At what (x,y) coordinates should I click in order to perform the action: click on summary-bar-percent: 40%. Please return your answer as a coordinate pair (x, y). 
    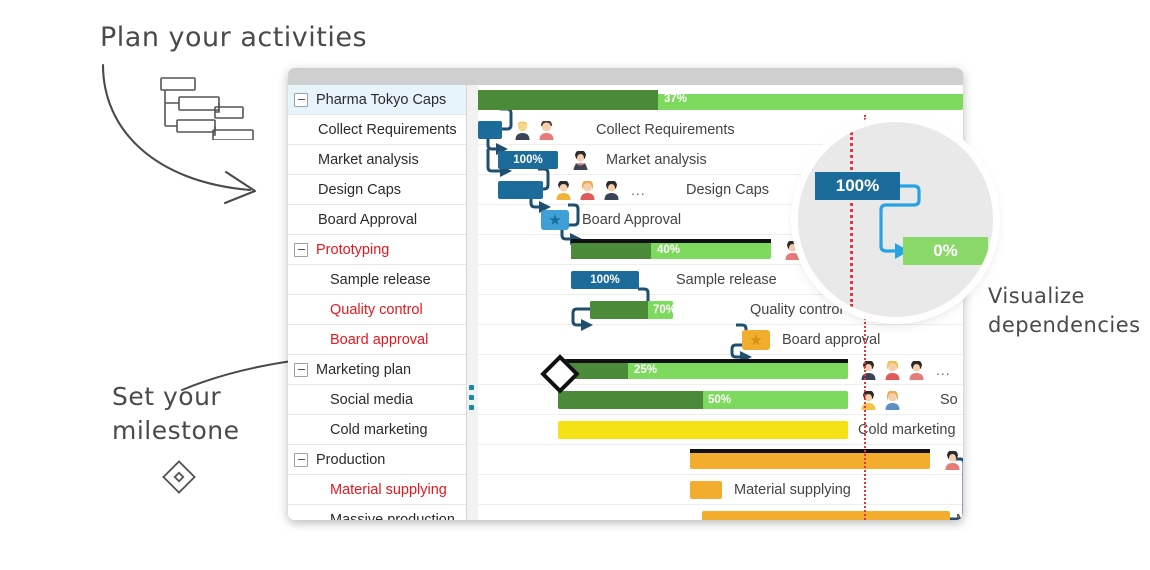
    Looking at the image, I should click on (669, 250).